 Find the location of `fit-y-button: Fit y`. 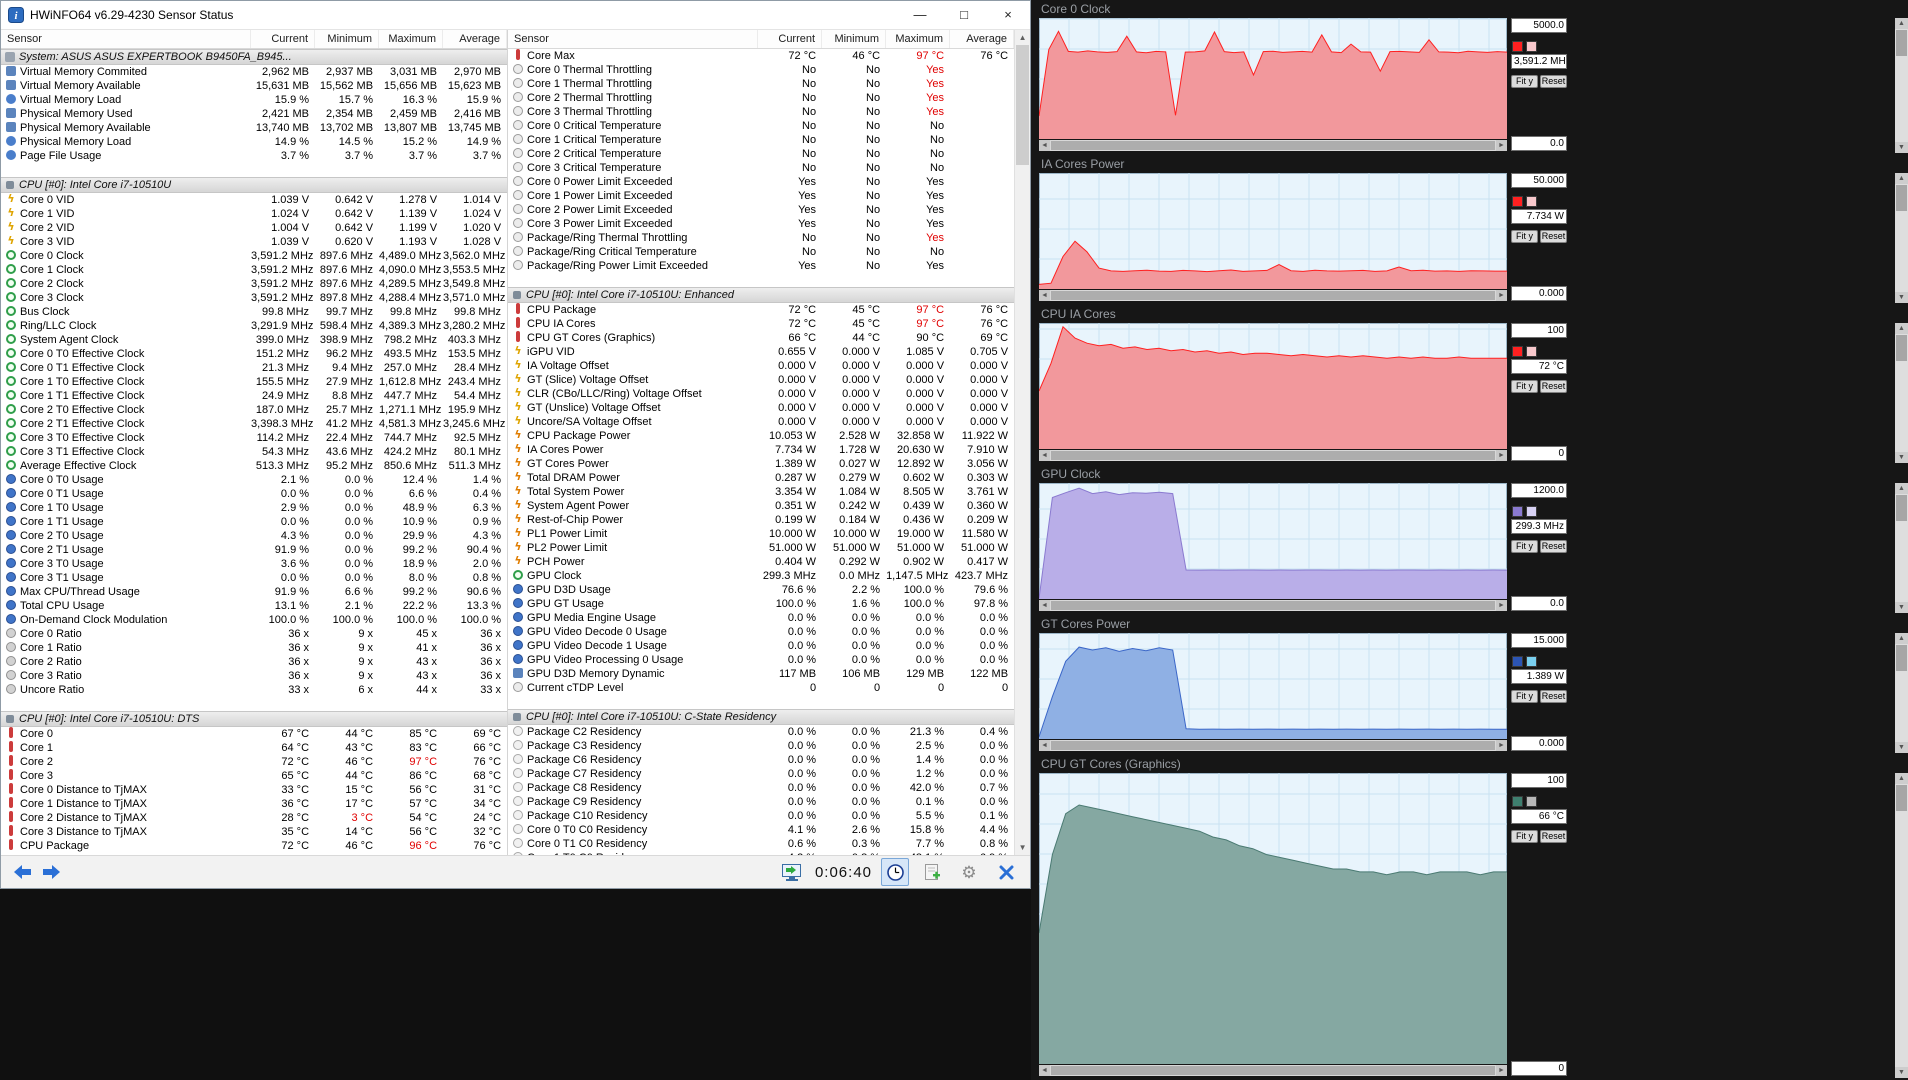

fit-y-button: Fit y is located at coordinates (1524, 696).